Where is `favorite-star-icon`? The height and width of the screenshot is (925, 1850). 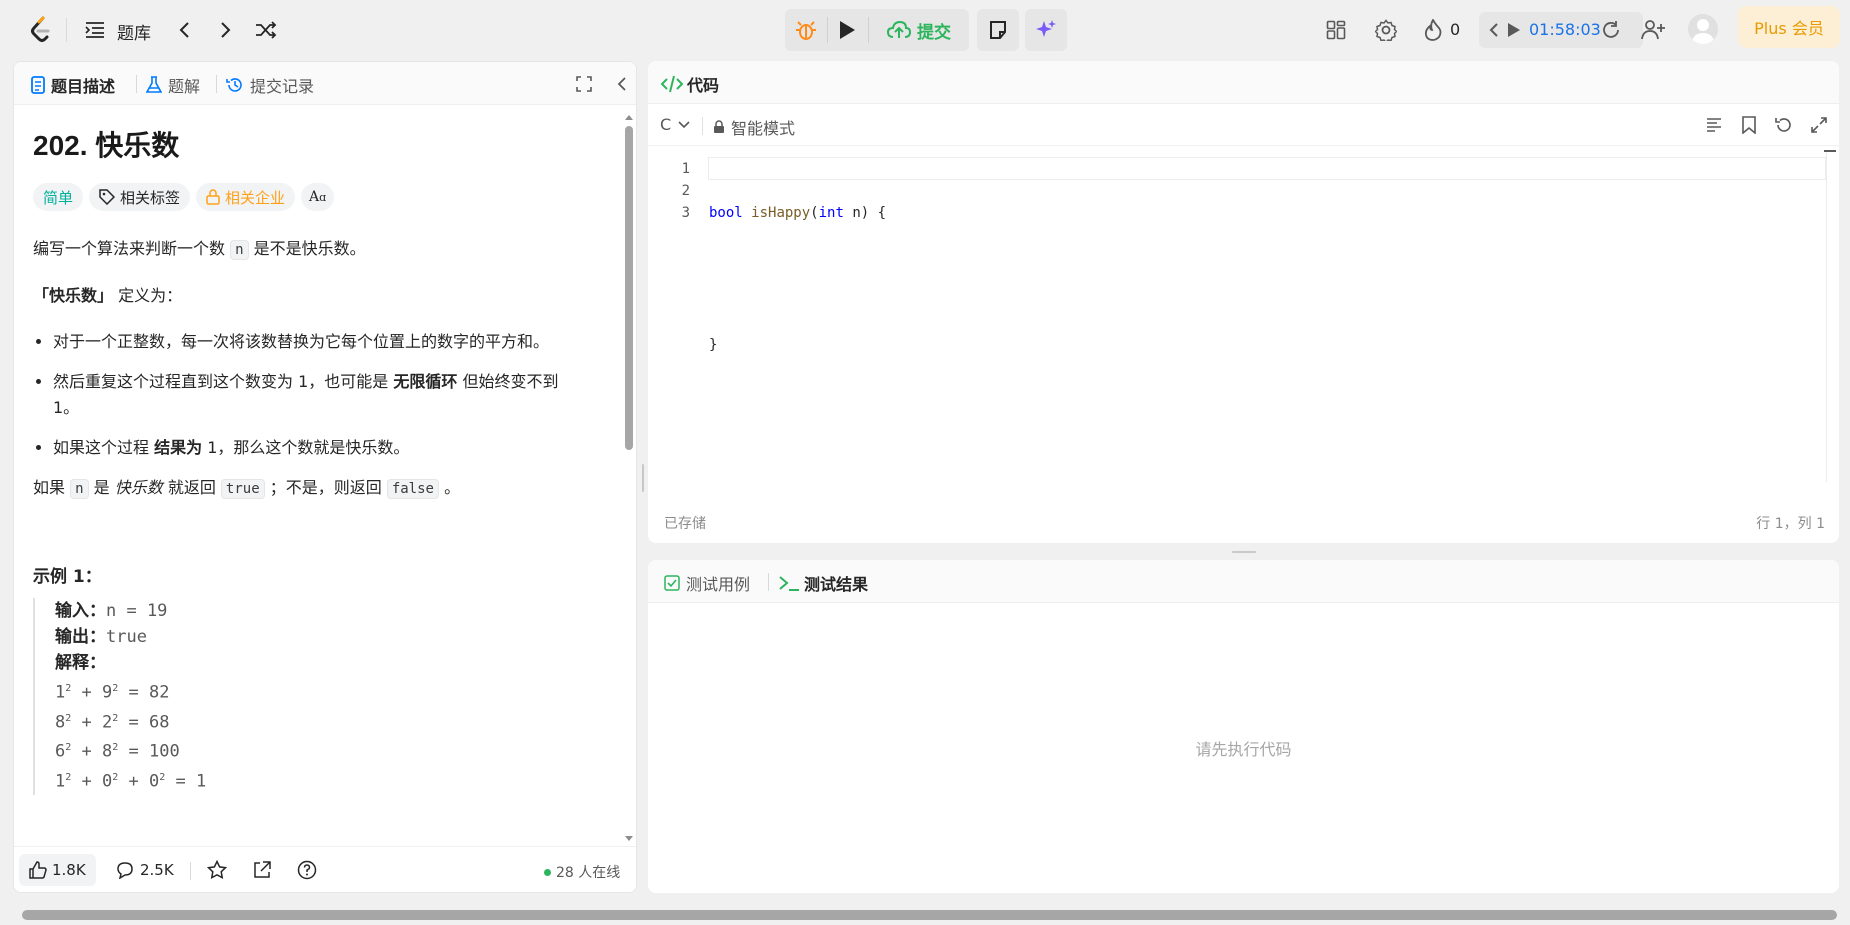
favorite-star-icon is located at coordinates (217, 870).